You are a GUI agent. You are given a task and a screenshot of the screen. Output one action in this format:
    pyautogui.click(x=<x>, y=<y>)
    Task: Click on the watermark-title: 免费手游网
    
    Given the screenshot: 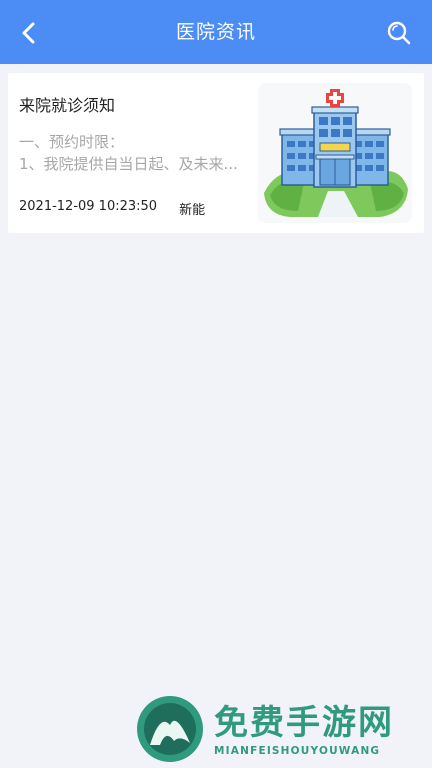 What is the action you would take?
    pyautogui.click(x=304, y=723)
    